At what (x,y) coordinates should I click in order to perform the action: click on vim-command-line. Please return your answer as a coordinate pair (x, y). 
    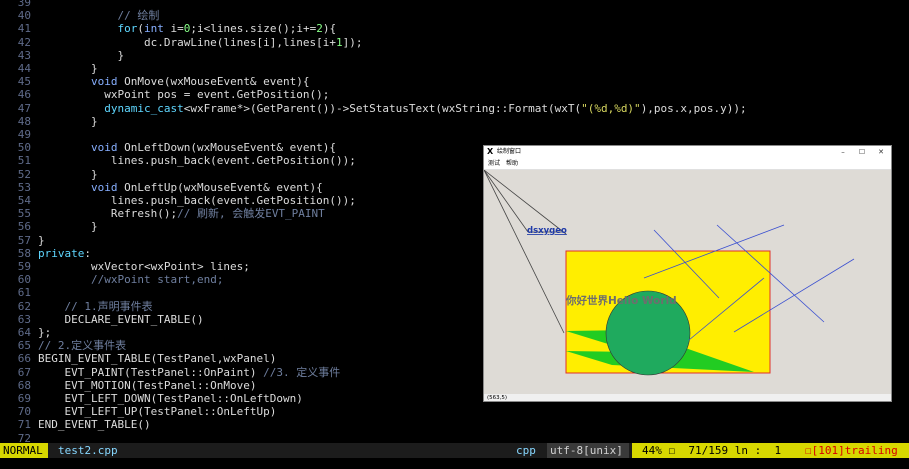
    Looking at the image, I should click on (454, 463).